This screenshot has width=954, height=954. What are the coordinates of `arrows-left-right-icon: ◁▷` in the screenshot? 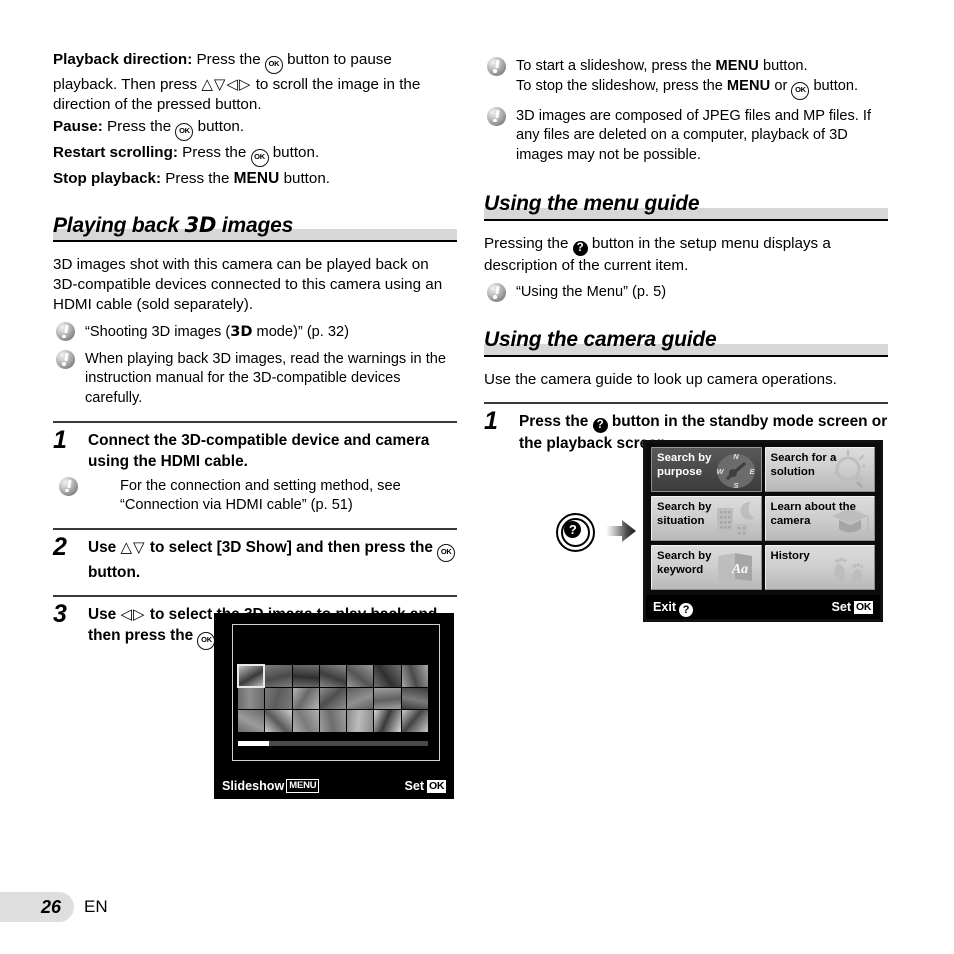 It's located at (133, 613).